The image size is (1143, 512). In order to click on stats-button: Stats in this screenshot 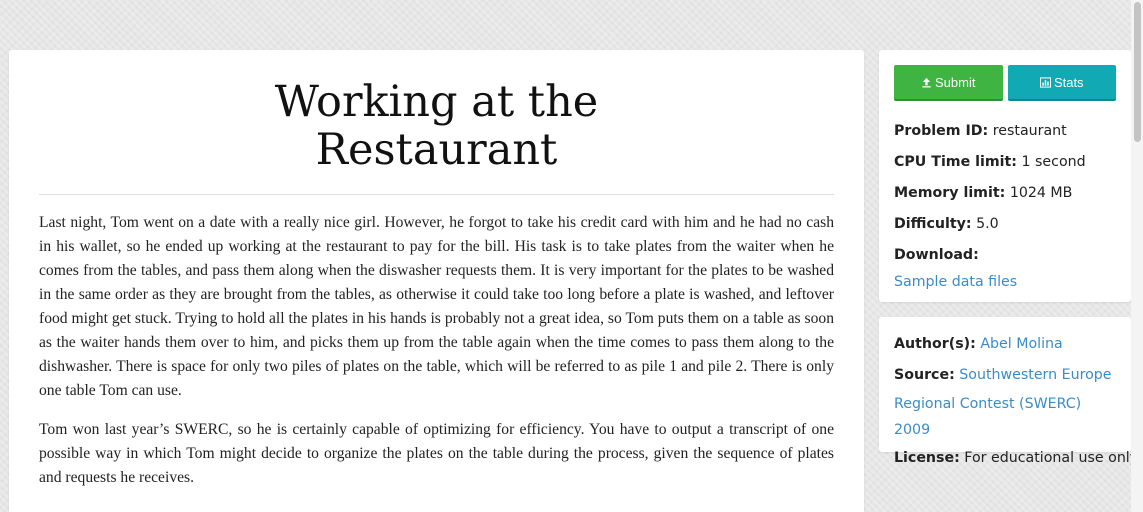, I will do `click(1061, 83)`.